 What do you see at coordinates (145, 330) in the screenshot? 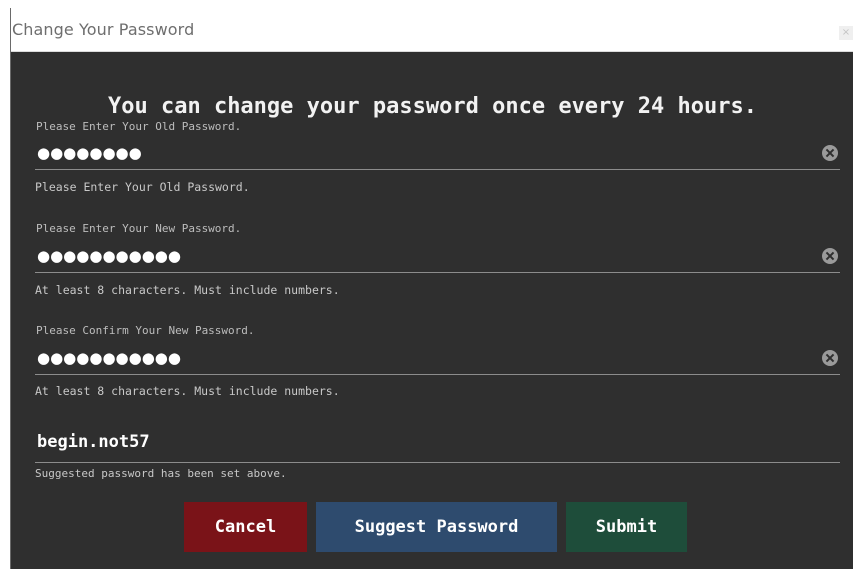
I see `confirm-password-label: Please Confirm Your New Password.` at bounding box center [145, 330].